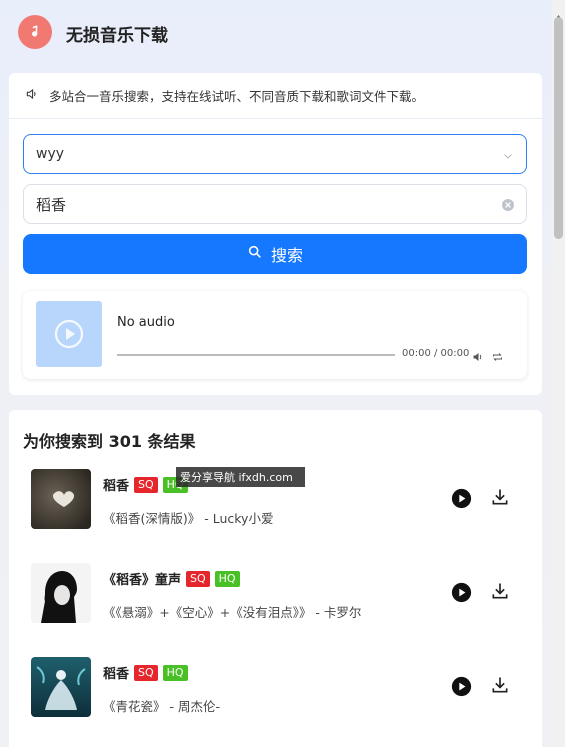 Image resolution: width=565 pixels, height=747 pixels. Describe the element at coordinates (276, 33) in the screenshot. I see `app-header: 无损音乐下载` at that location.